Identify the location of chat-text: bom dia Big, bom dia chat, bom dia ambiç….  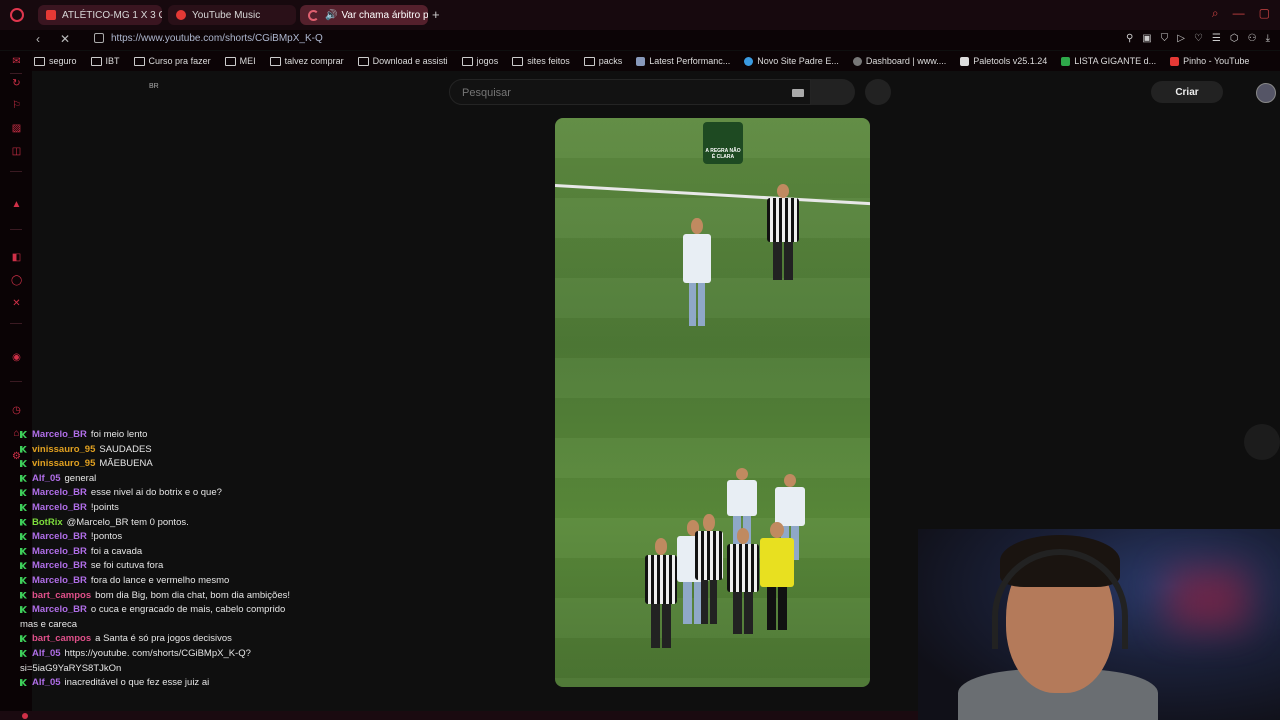
(192, 595).